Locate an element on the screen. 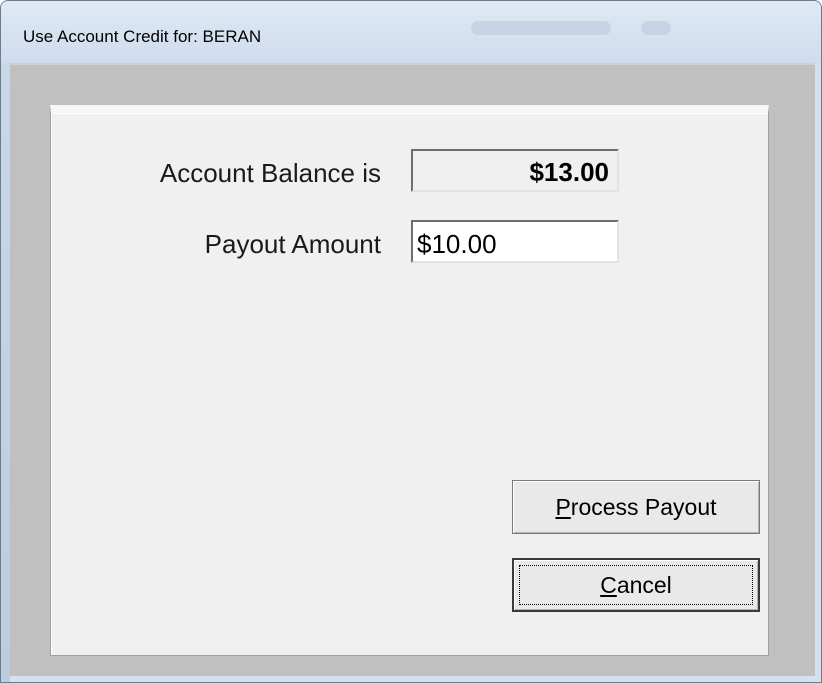 The image size is (822, 683). payout-amount-input is located at coordinates (515, 241).